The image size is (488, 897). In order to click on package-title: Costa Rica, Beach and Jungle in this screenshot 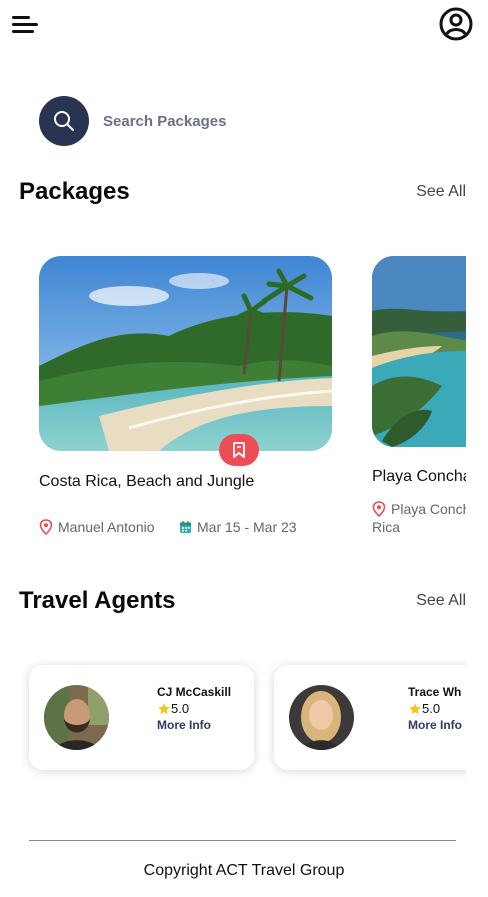, I will do `click(147, 481)`.